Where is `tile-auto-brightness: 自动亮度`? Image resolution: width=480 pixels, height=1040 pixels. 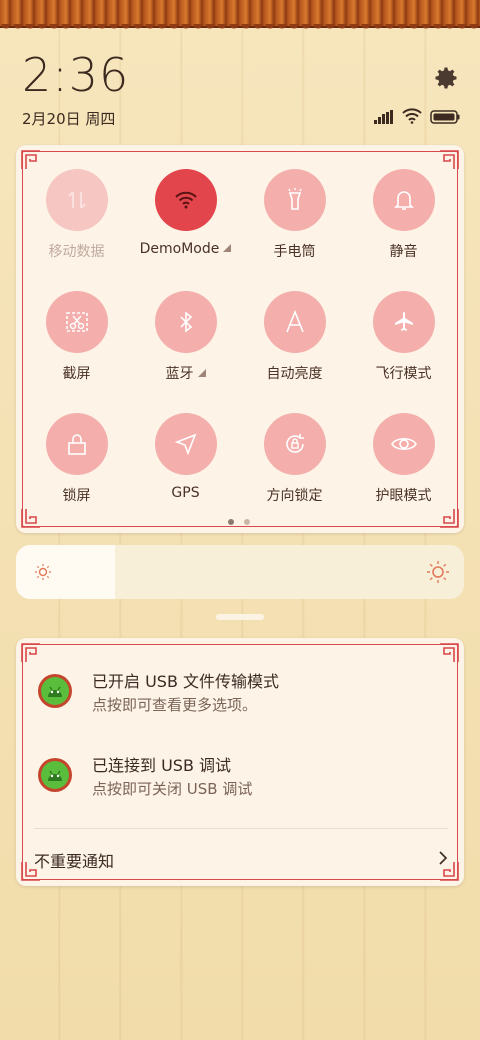
tile-auto-brightness: 自动亮度 is located at coordinates (294, 337).